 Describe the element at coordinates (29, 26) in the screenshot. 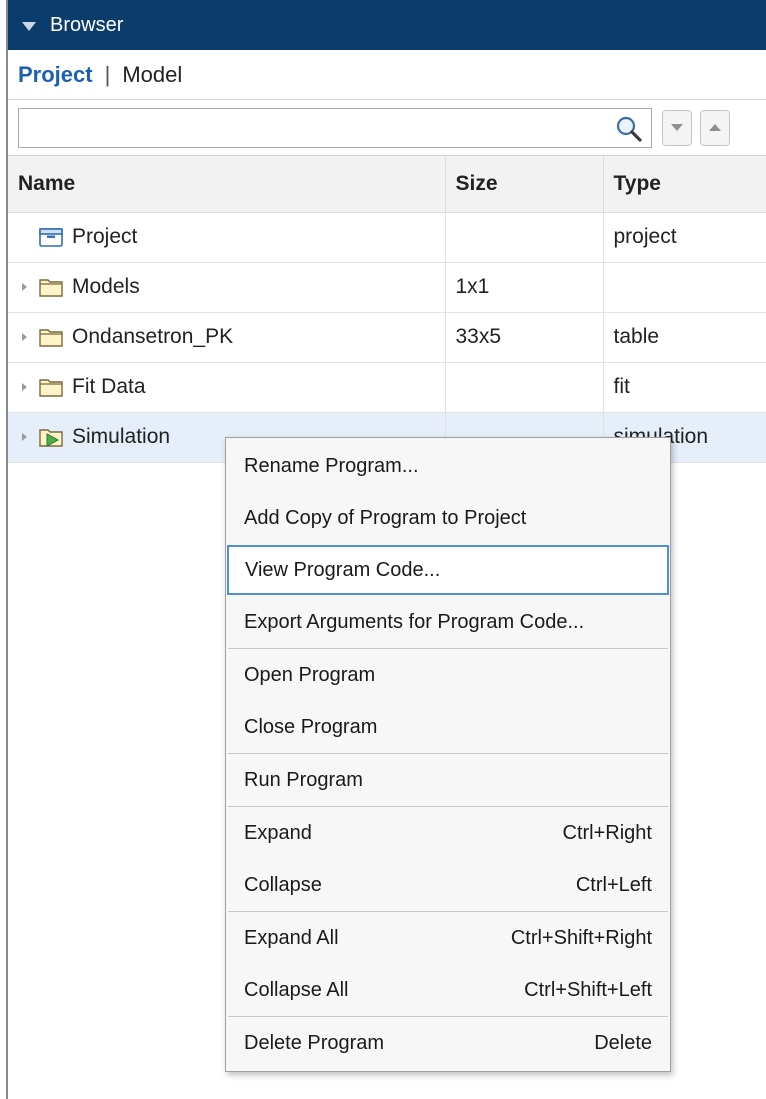

I see `collapse-triangle-icon` at that location.